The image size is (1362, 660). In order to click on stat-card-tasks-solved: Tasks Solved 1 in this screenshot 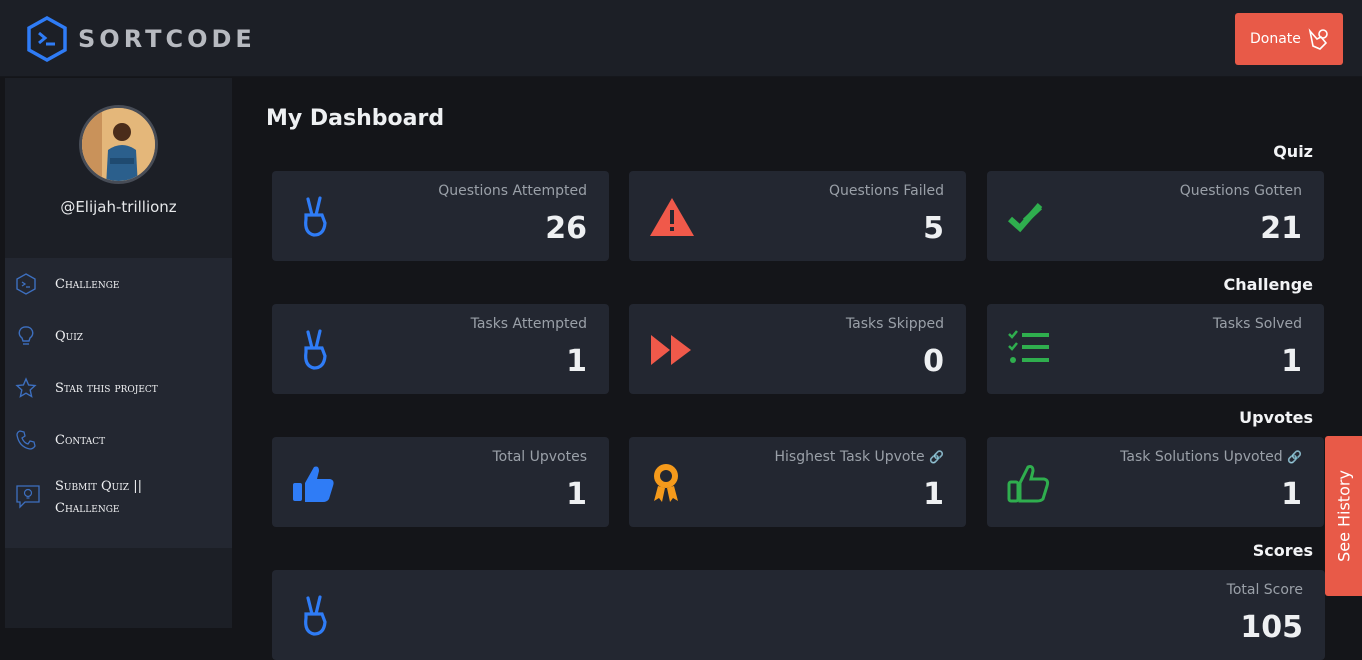, I will do `click(1155, 349)`.